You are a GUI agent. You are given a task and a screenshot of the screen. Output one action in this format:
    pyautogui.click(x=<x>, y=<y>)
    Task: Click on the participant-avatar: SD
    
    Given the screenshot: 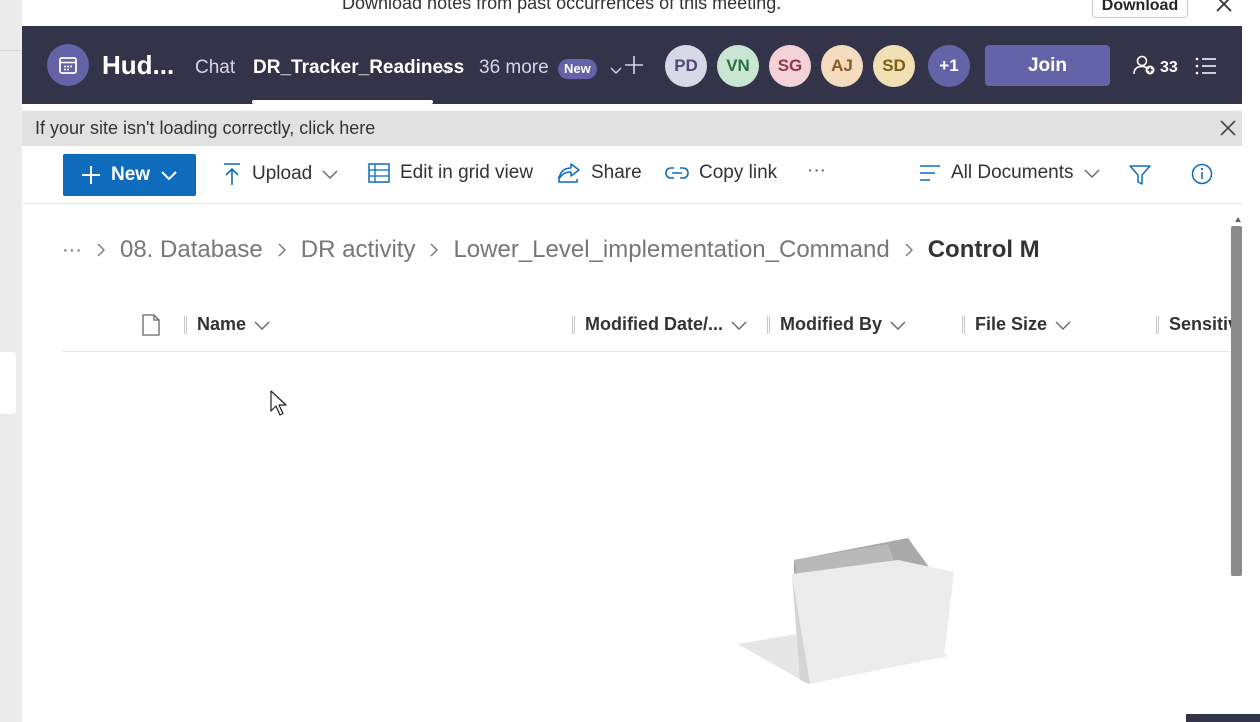 What is the action you would take?
    pyautogui.click(x=894, y=66)
    